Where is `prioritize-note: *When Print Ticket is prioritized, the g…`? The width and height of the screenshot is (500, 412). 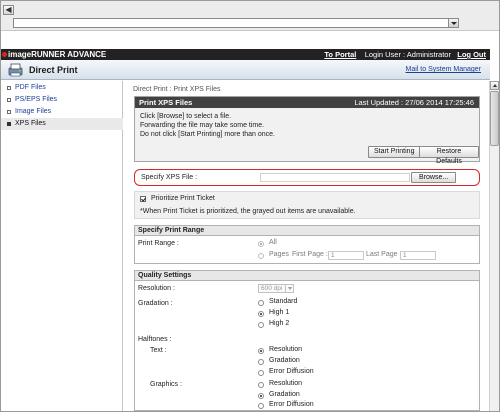
prioritize-note: *When Print Ticket is prioritized, the g… is located at coordinates (248, 211).